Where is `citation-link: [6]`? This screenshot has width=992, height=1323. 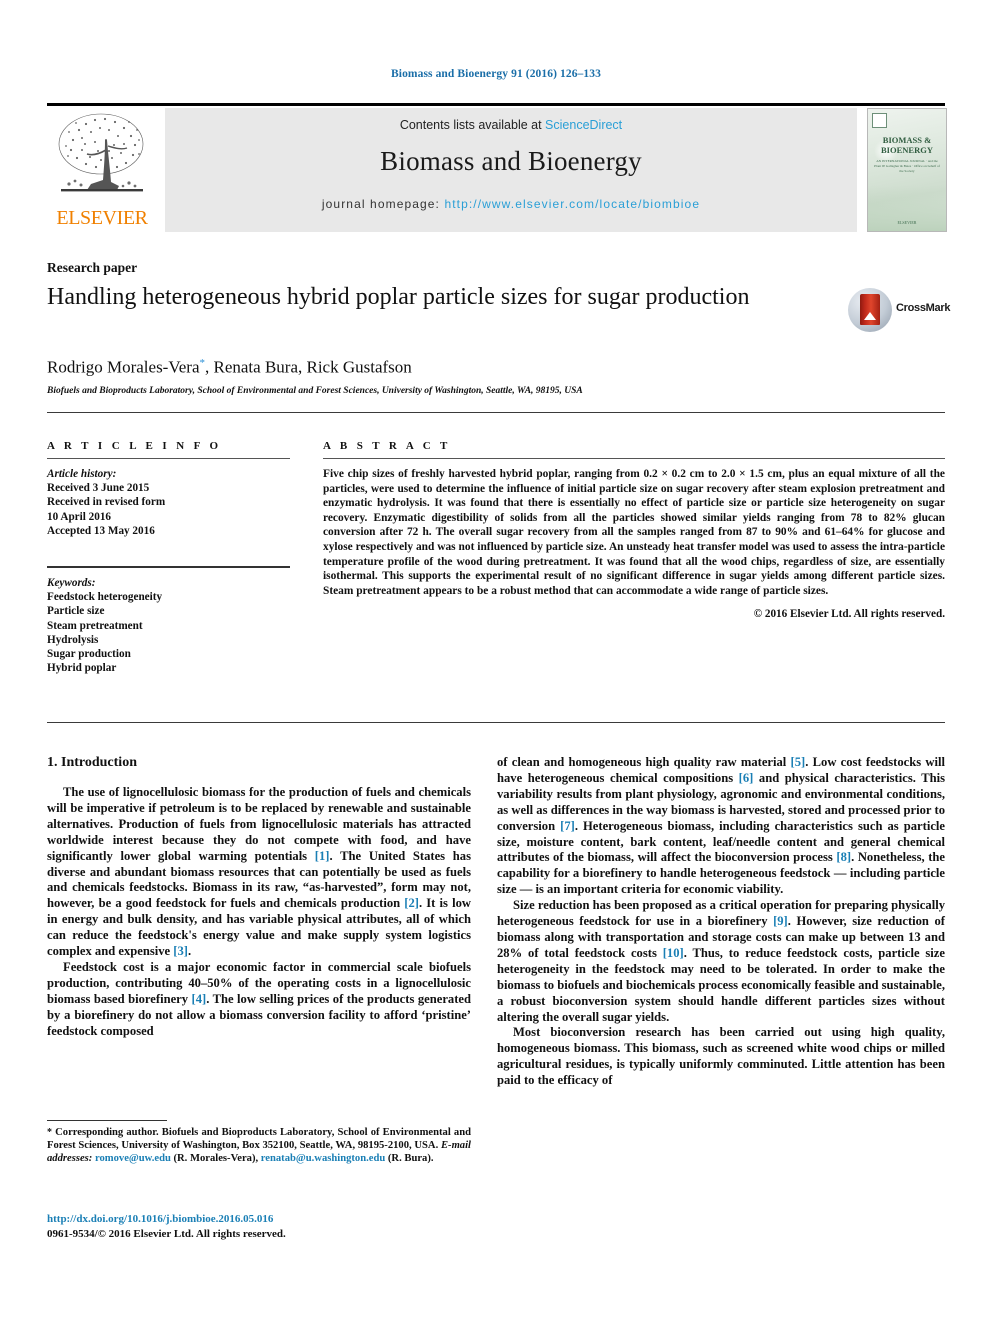
citation-link: [6] is located at coordinates (746, 778).